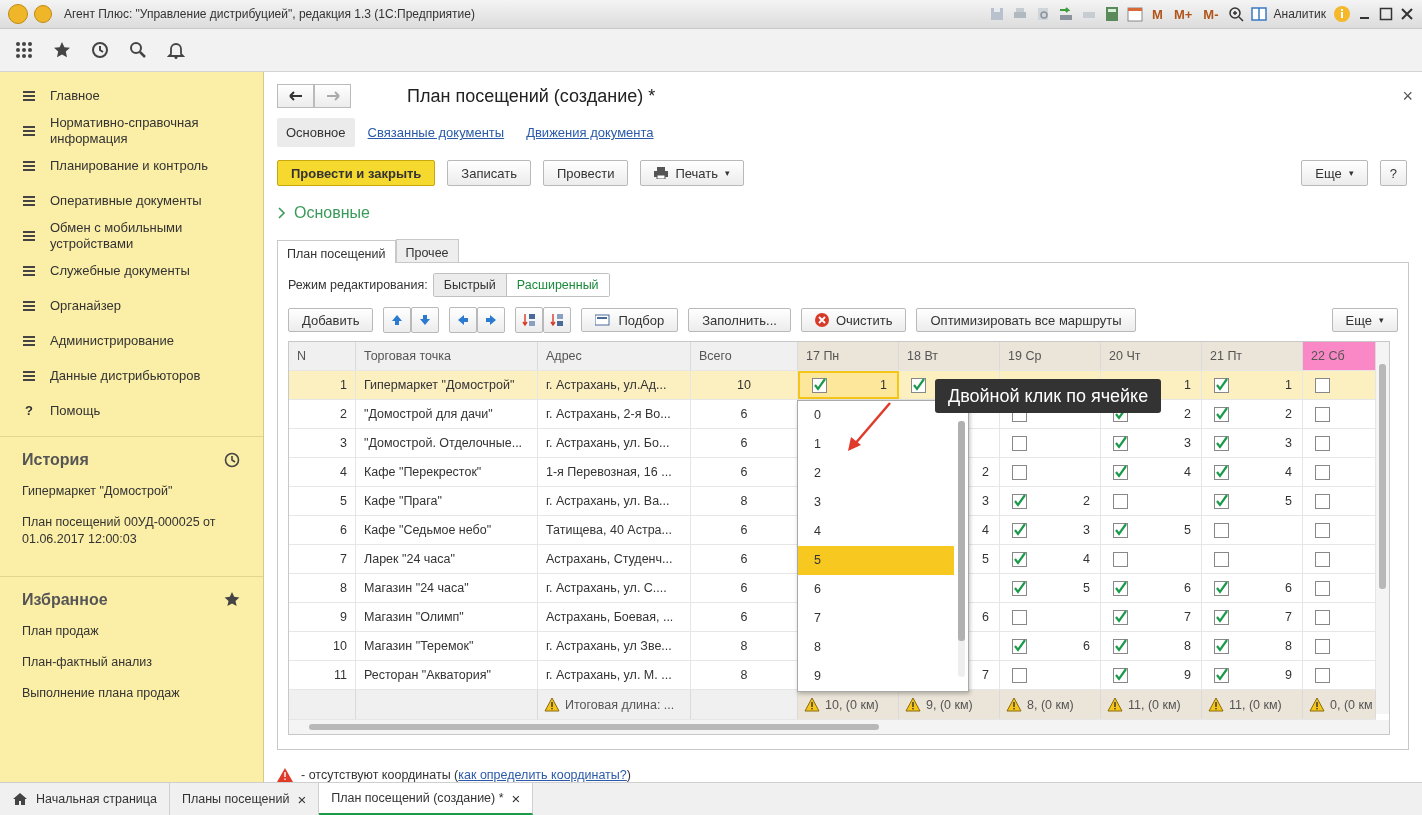 This screenshot has width=1422, height=815. What do you see at coordinates (590, 133) in the screenshot?
I see `form-tab: Движения документа` at bounding box center [590, 133].